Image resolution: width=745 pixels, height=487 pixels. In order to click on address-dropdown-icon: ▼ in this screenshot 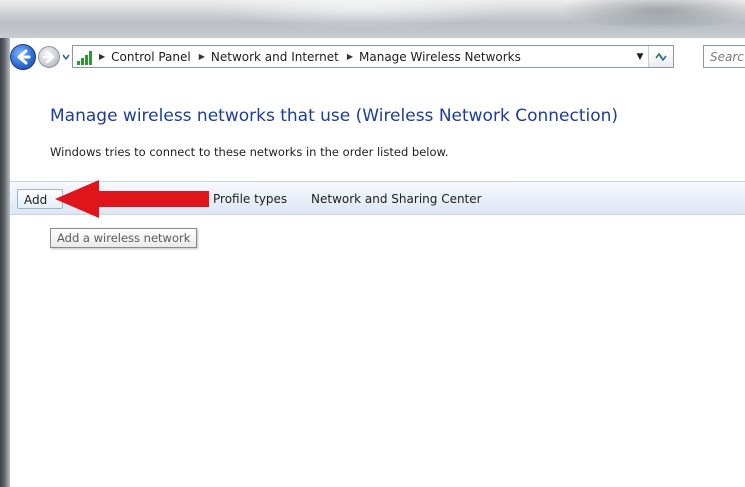, I will do `click(640, 56)`.